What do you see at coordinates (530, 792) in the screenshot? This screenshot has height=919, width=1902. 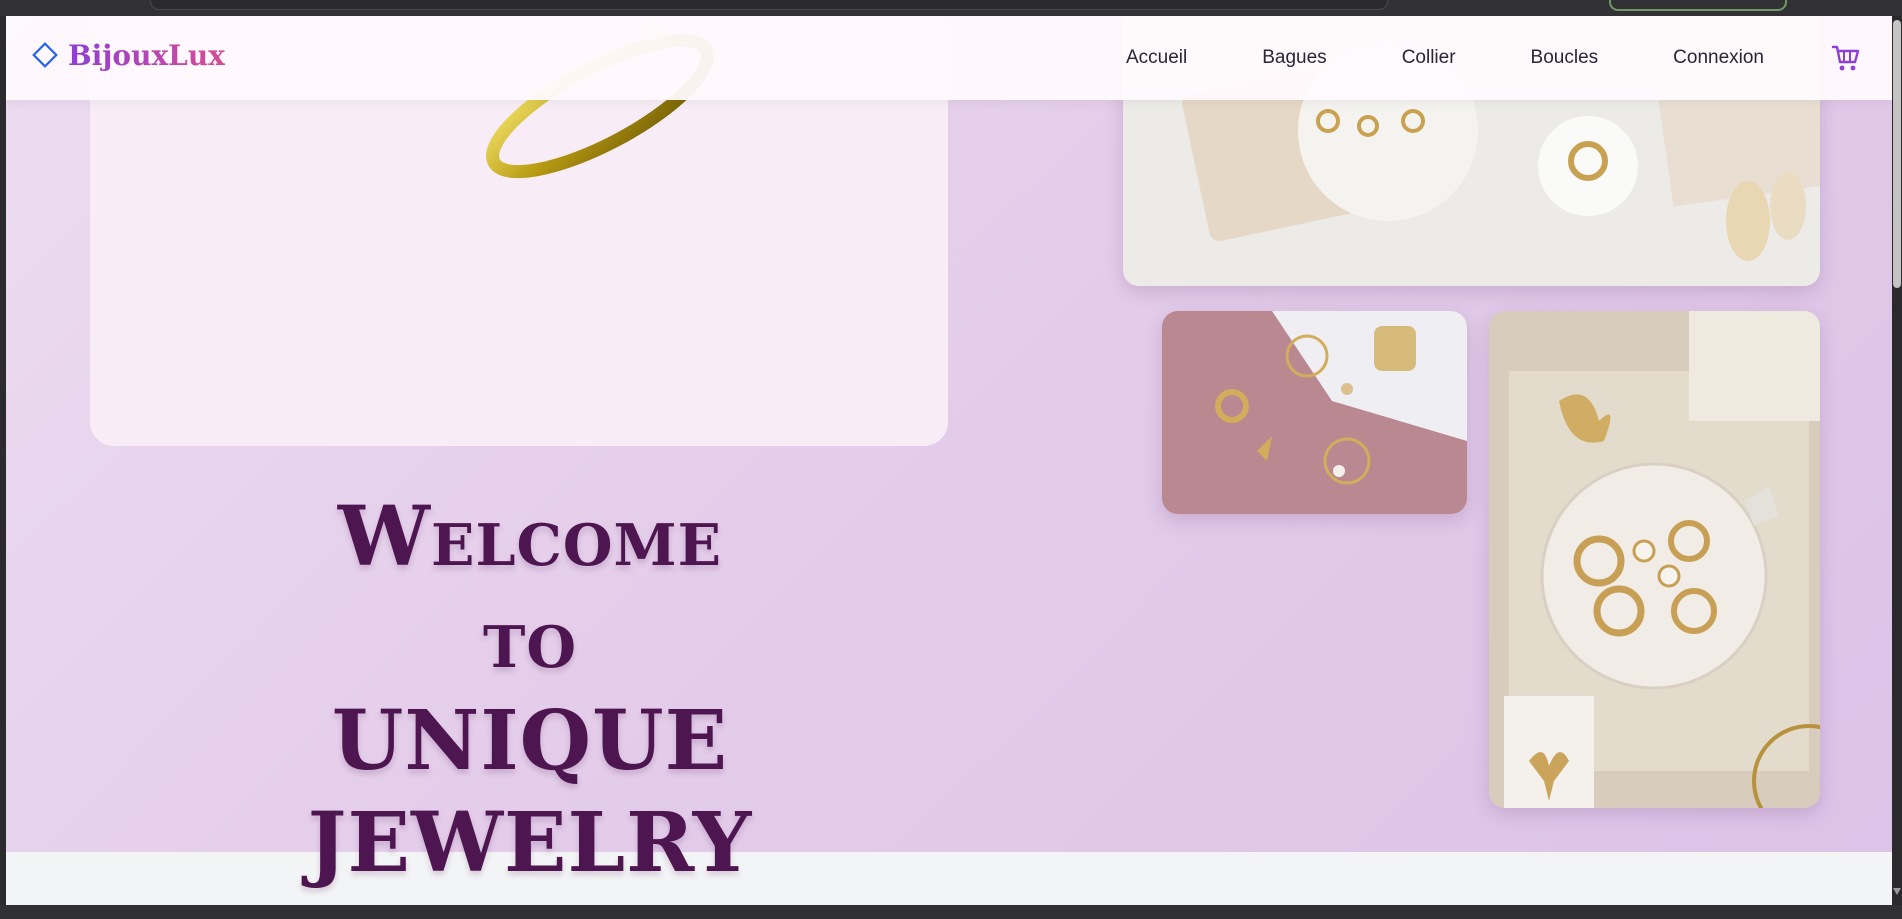 I see `hero-title-line-3: UNIQUE JEWELRY` at bounding box center [530, 792].